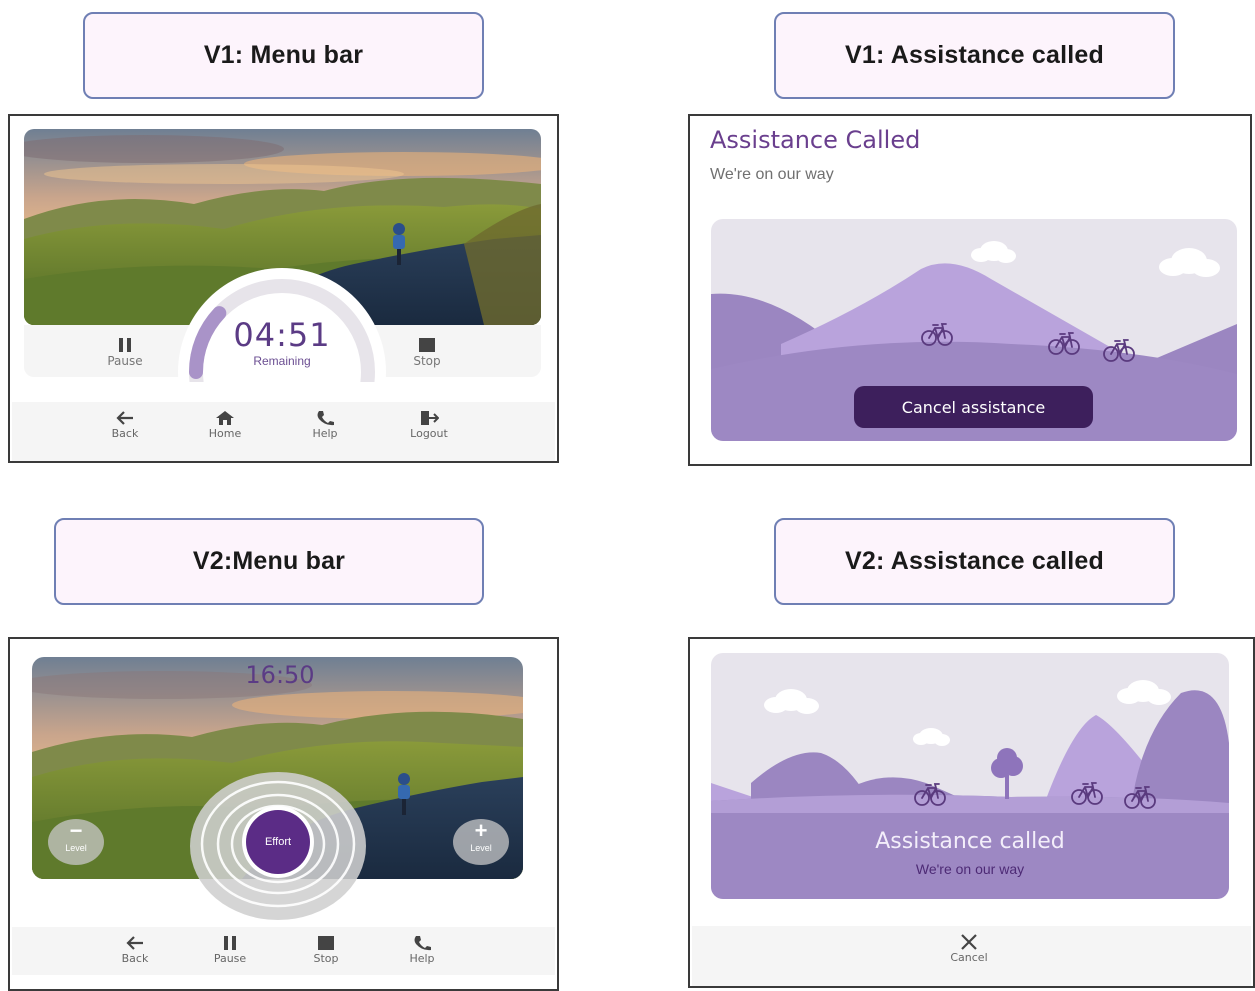  Describe the element at coordinates (125, 361) in the screenshot. I see `pause-label: Pause` at that location.